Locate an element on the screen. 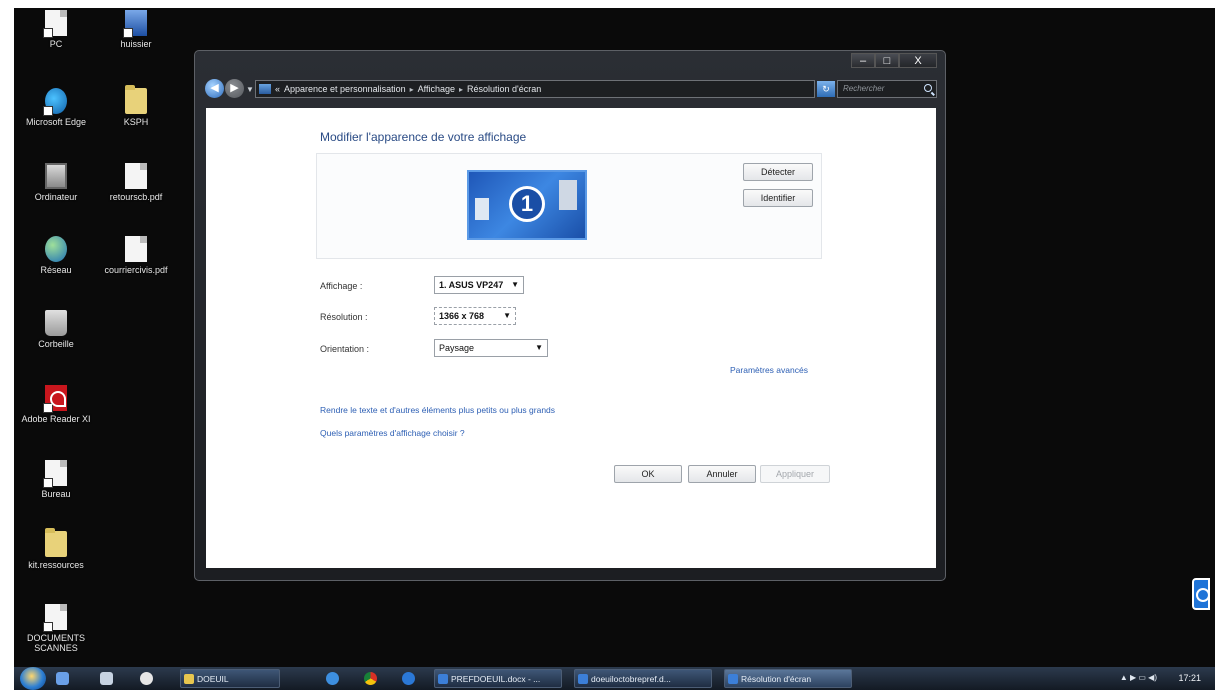  edge-icon is located at coordinates (55, 102).